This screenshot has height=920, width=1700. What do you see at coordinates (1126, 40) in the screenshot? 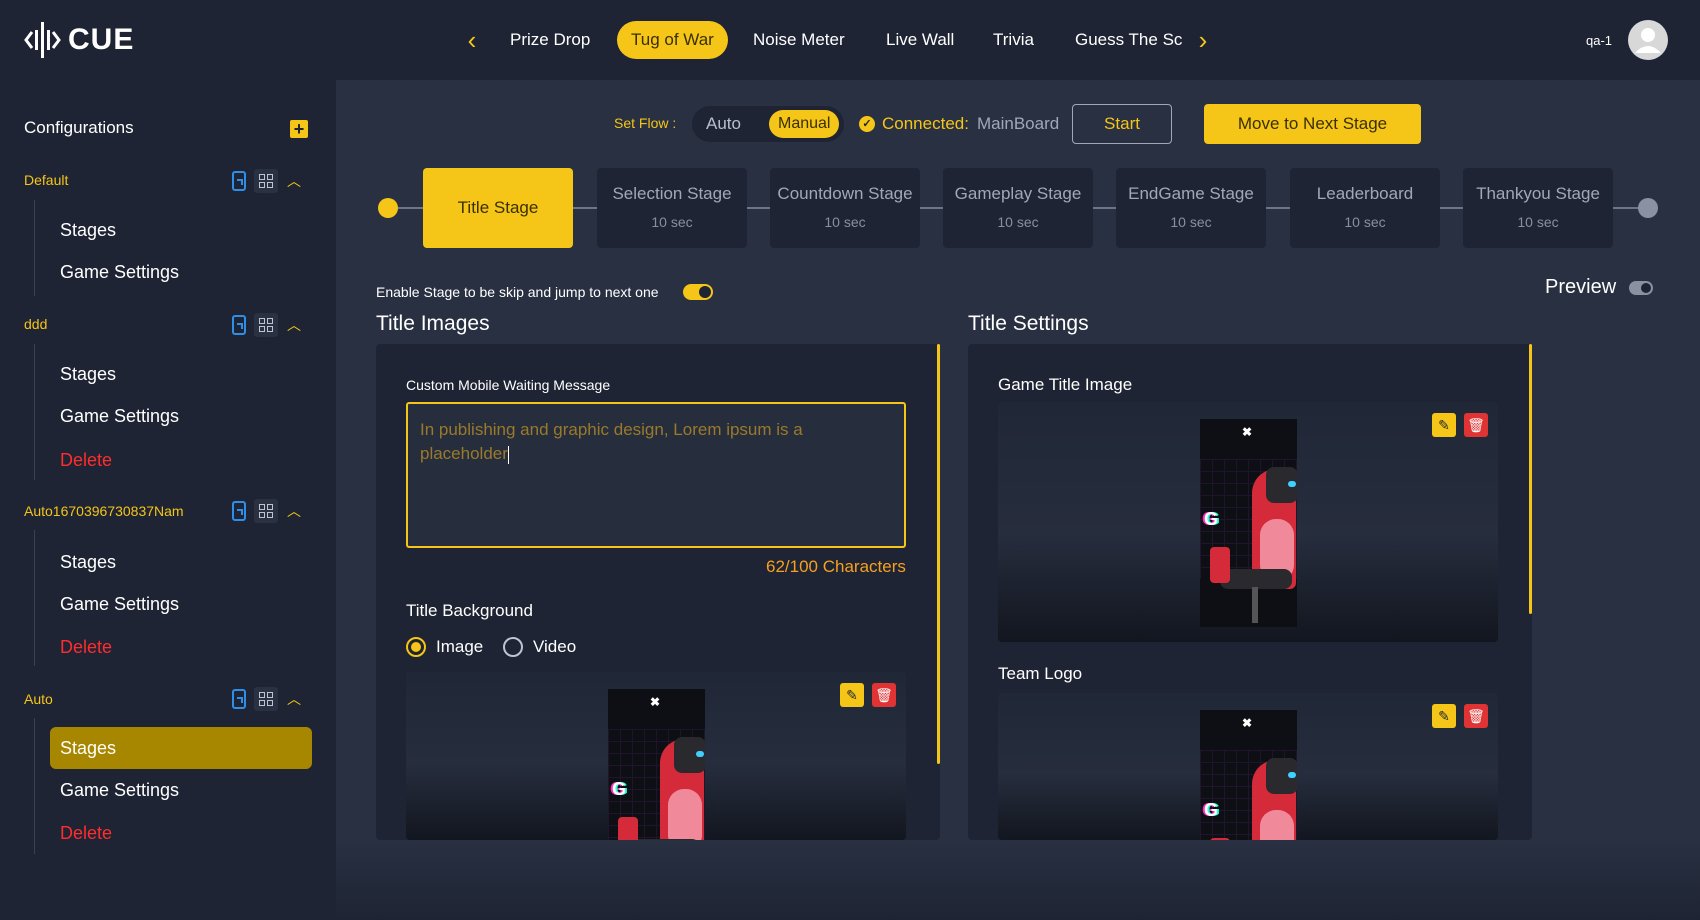
I see `tab-guess-the-score: Guess The Sc` at bounding box center [1126, 40].